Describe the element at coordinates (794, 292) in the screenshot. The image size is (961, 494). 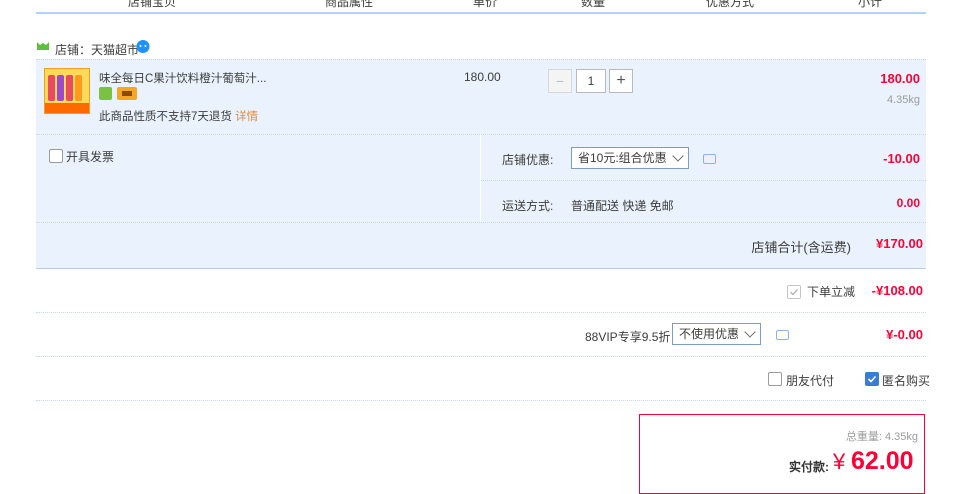
I see `order-discount-checkbox` at that location.